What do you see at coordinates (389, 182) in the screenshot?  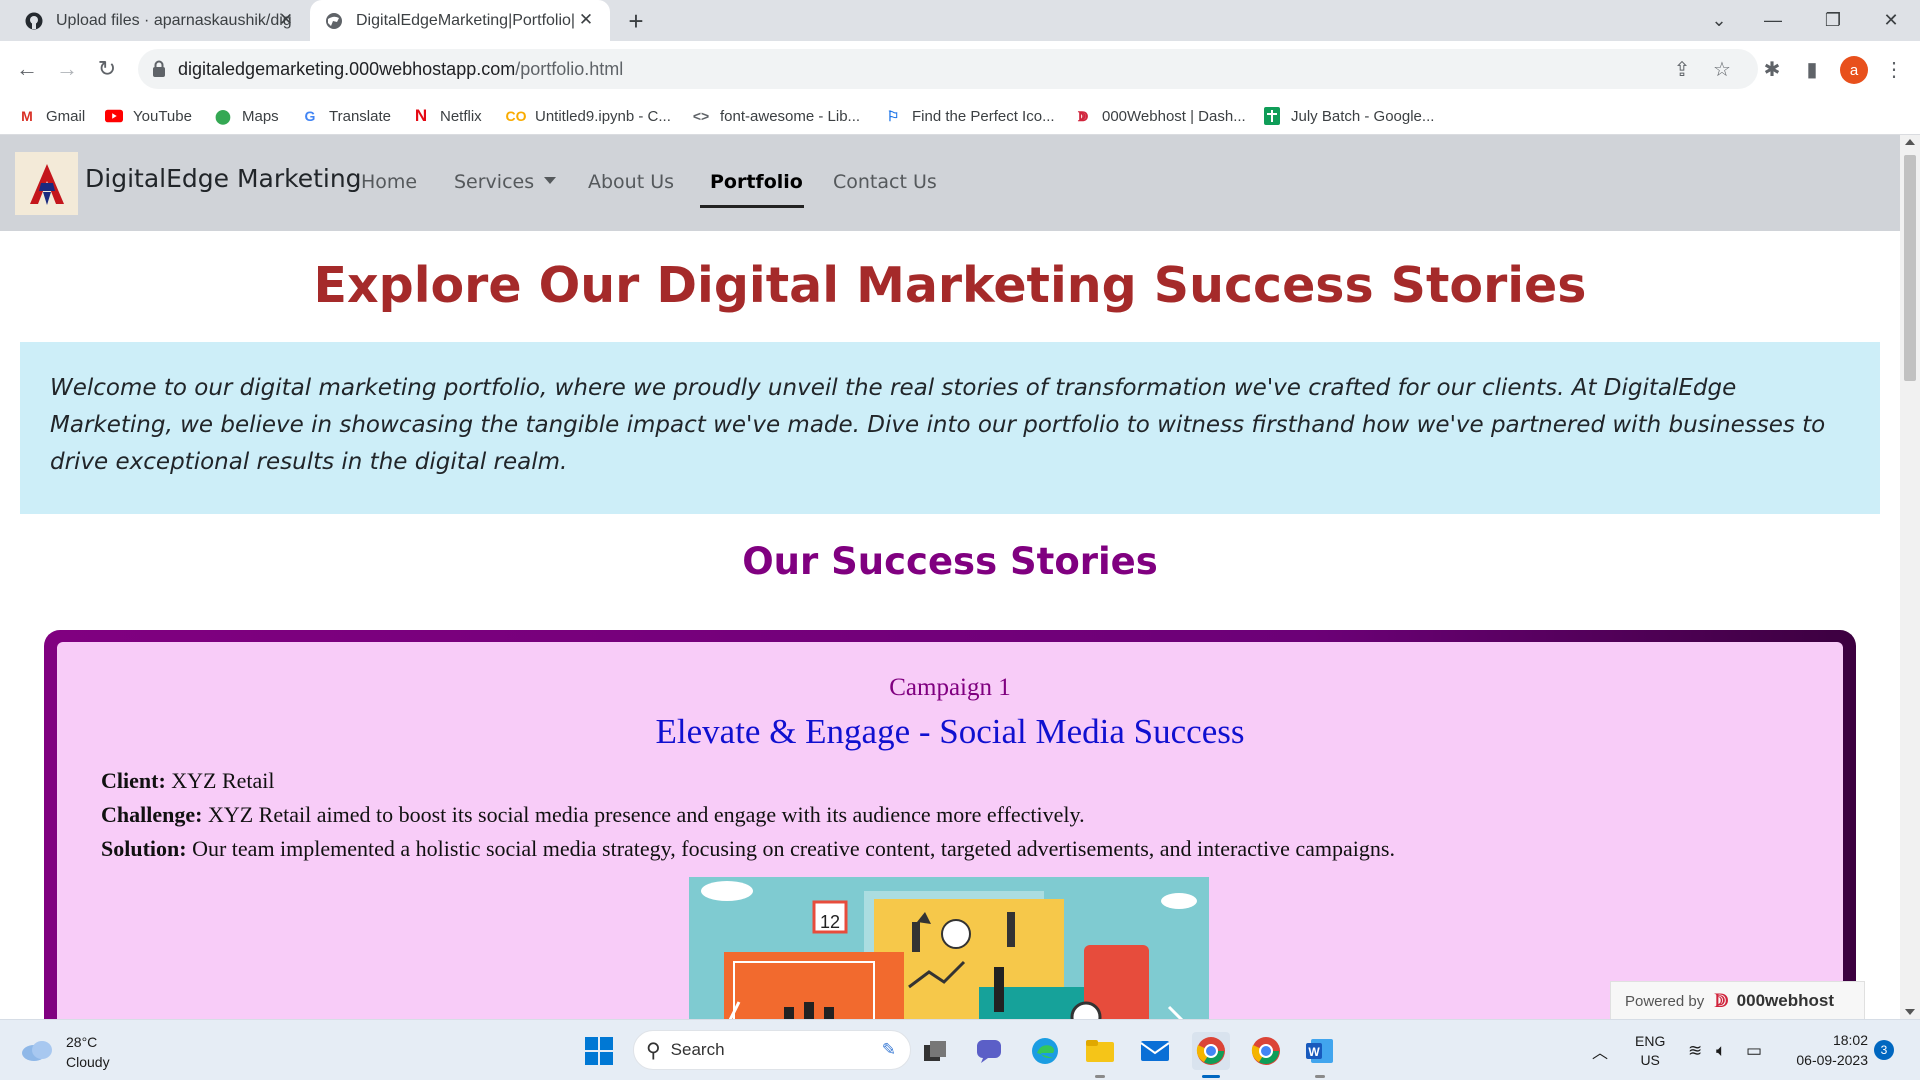 I see `nav-home: Home` at bounding box center [389, 182].